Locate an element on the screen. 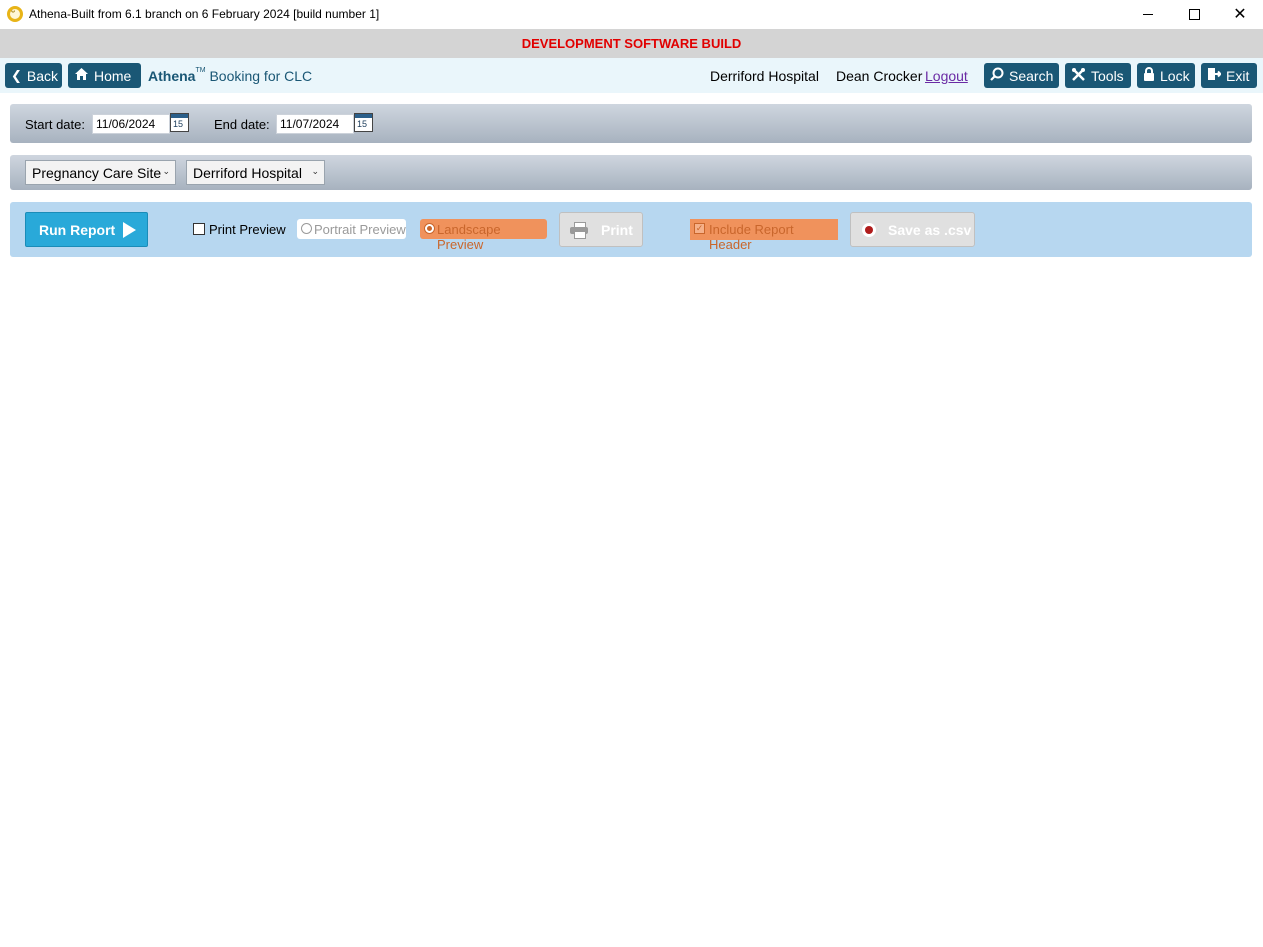 This screenshot has height=947, width=1263. current-user: Dean Crocker is located at coordinates (879, 76).